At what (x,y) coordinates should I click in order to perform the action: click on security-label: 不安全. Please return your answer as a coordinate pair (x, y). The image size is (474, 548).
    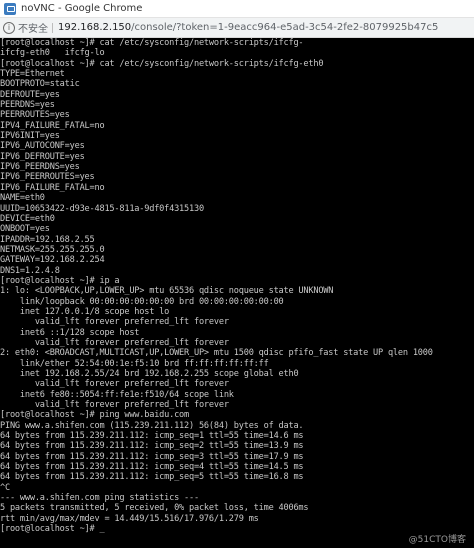
    Looking at the image, I should click on (33, 27).